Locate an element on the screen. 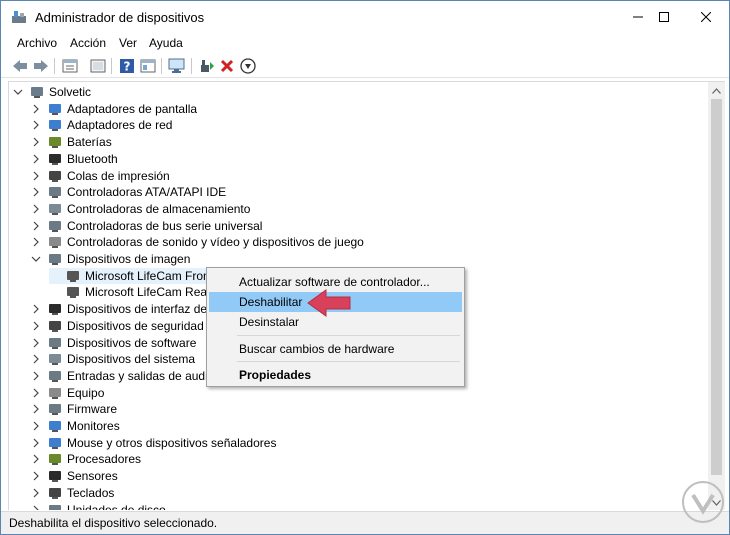 Image resolution: width=730 pixels, height=535 pixels. tree-node-label: Unidades de disco is located at coordinates (116, 506).